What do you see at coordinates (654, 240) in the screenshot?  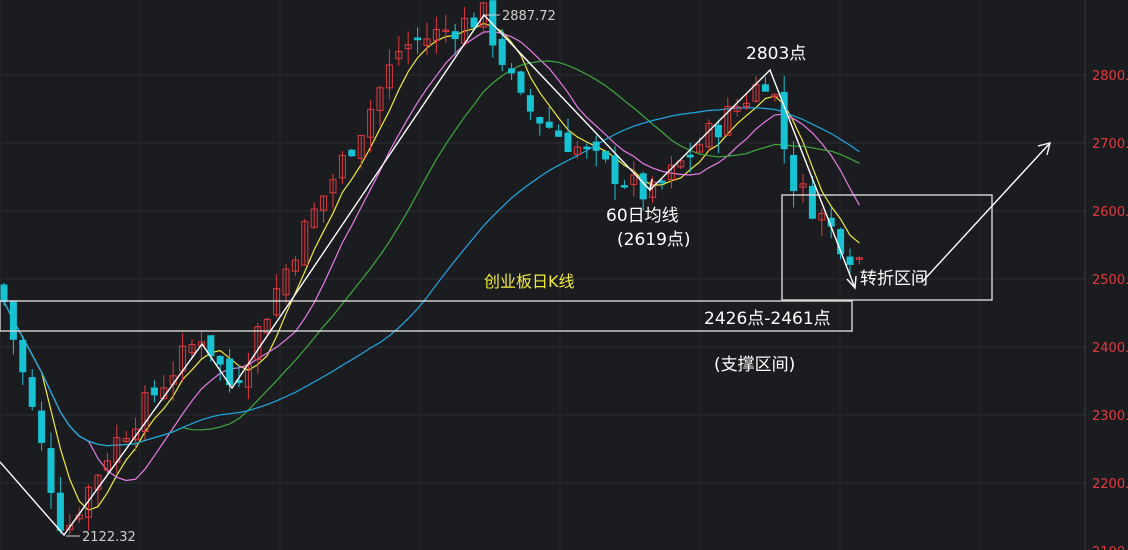 I see `ma60-value-label: (2619点)` at bounding box center [654, 240].